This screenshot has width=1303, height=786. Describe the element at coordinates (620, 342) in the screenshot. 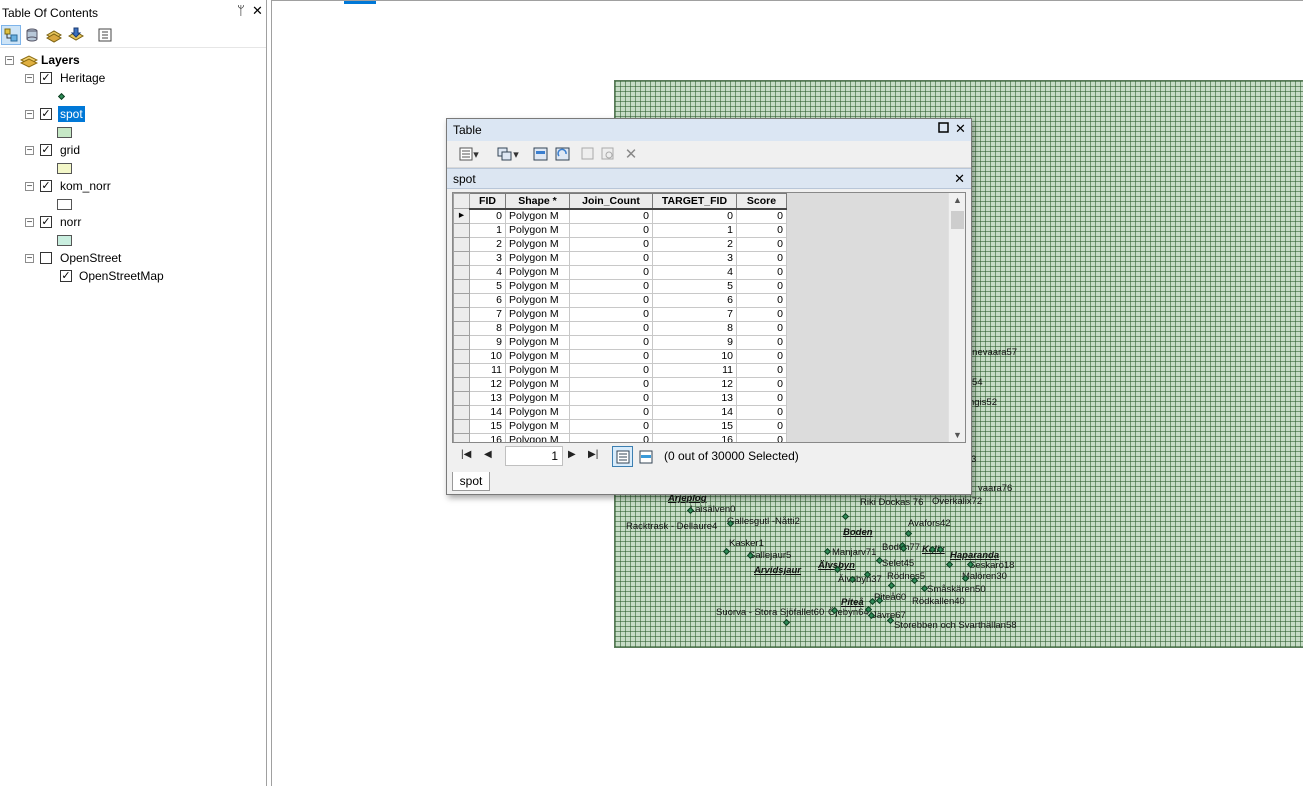

I see `table-row: 9 Polygon M090` at that location.